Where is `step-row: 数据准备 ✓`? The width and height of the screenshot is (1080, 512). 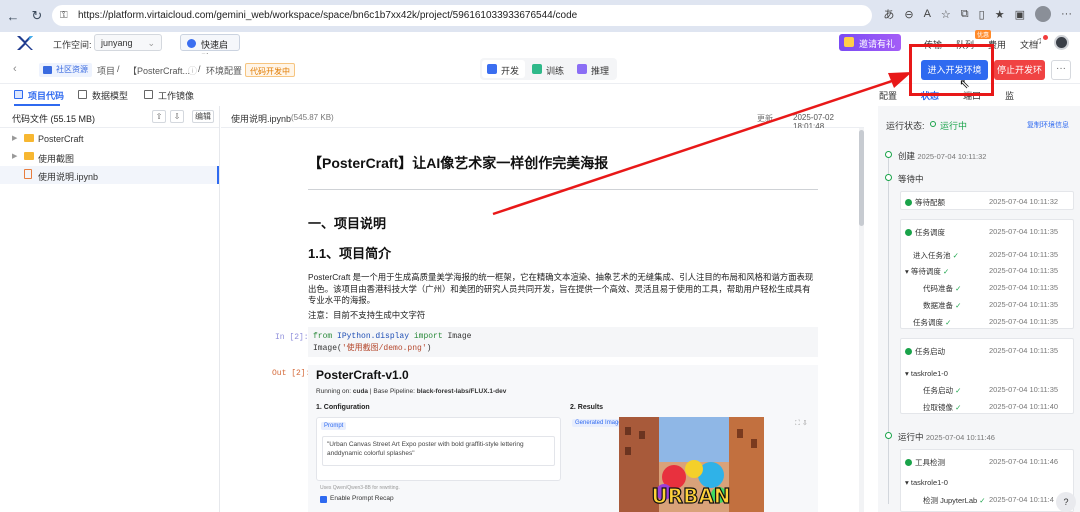 step-row: 数据准备 ✓ is located at coordinates (942, 305).